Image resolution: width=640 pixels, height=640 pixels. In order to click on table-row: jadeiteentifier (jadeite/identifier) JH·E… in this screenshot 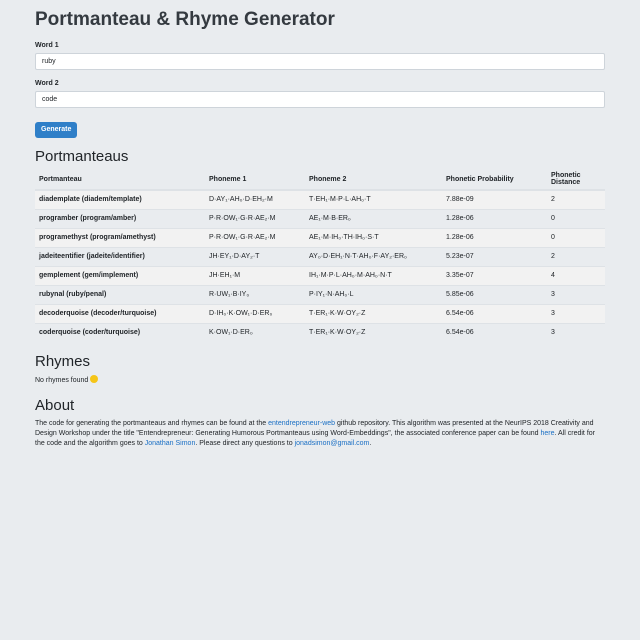, I will do `click(320, 256)`.